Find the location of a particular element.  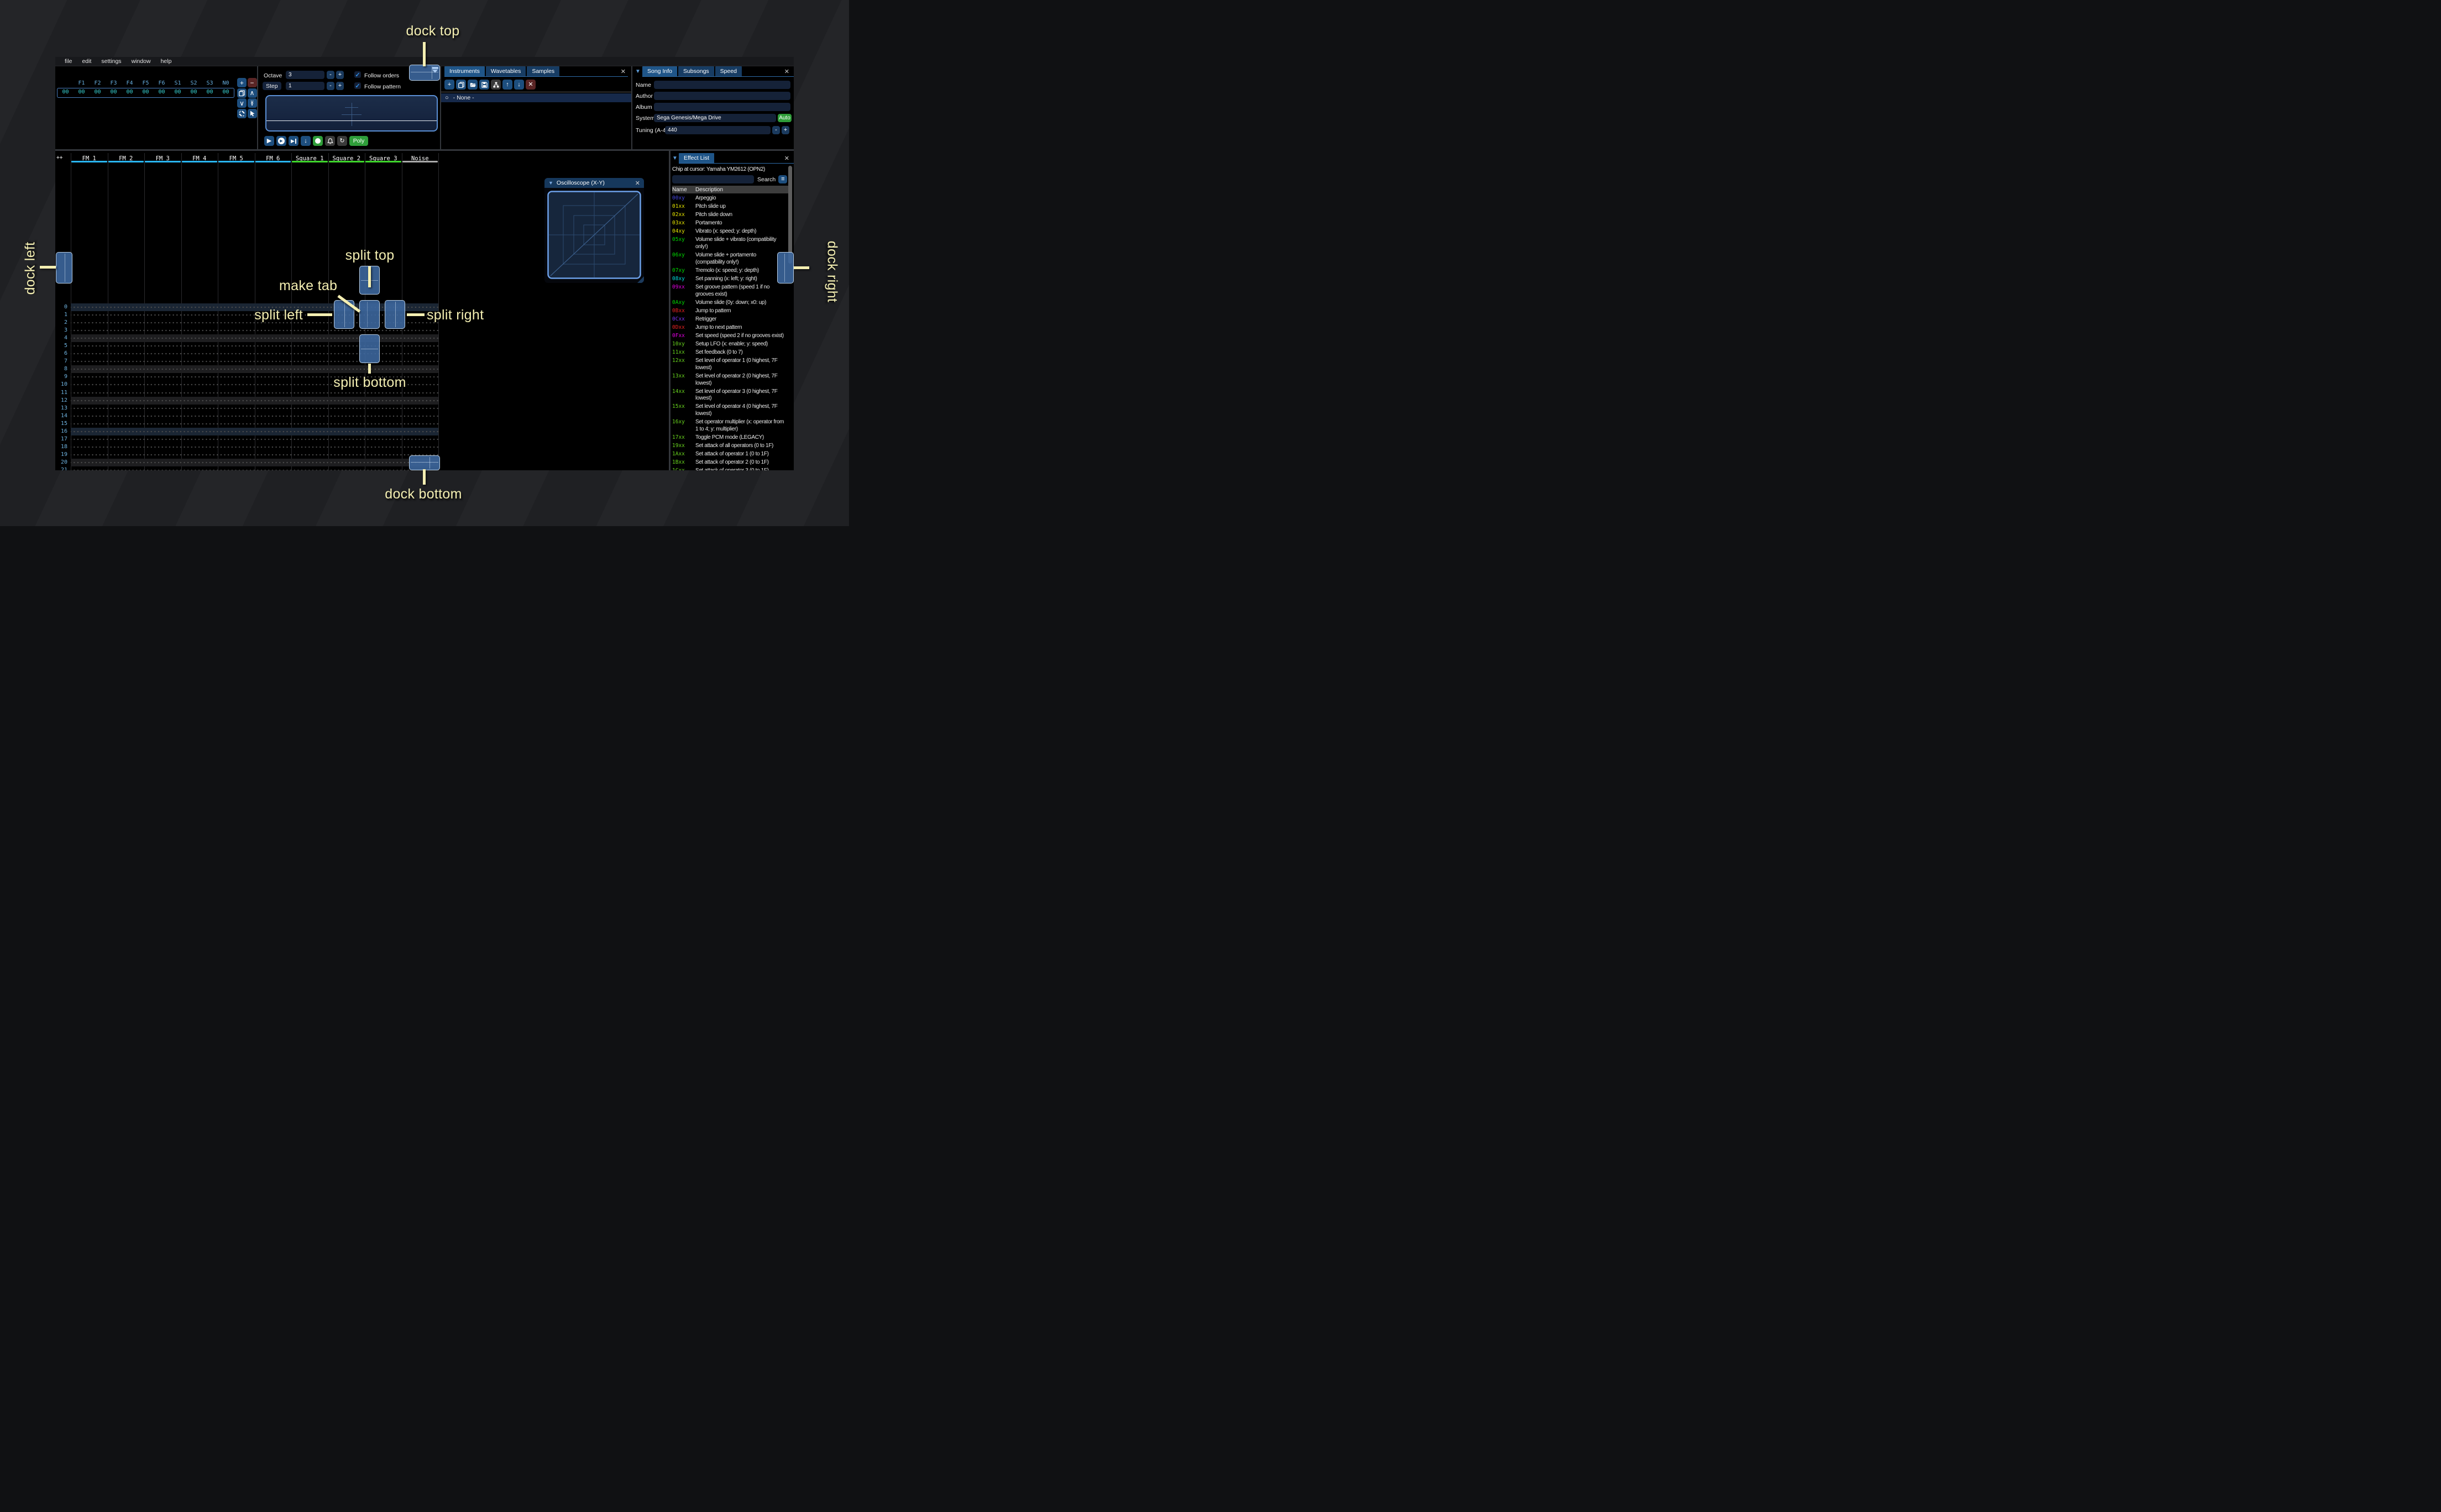

system-field is located at coordinates (715, 118).